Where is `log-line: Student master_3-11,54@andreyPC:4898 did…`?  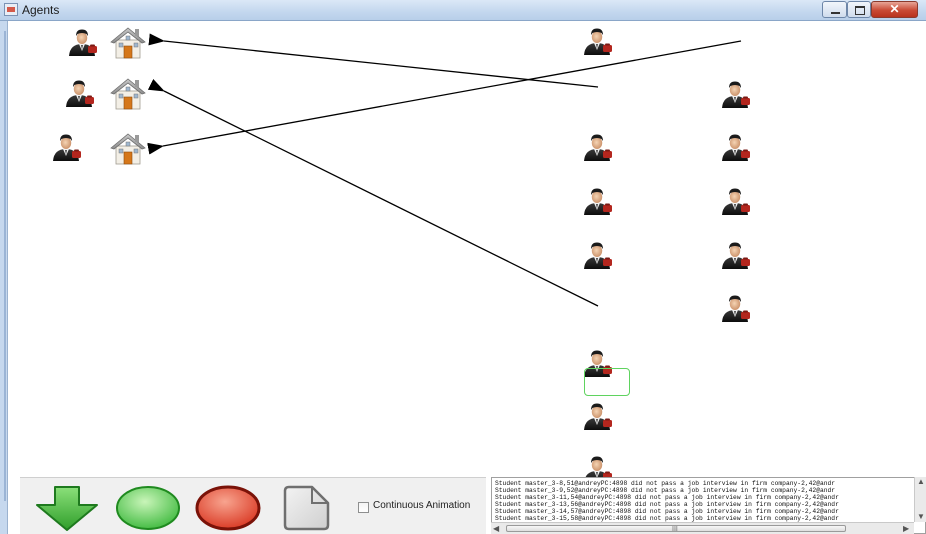
log-line: Student master_3-11,54@andreyPC:4898 did… is located at coordinates (667, 497).